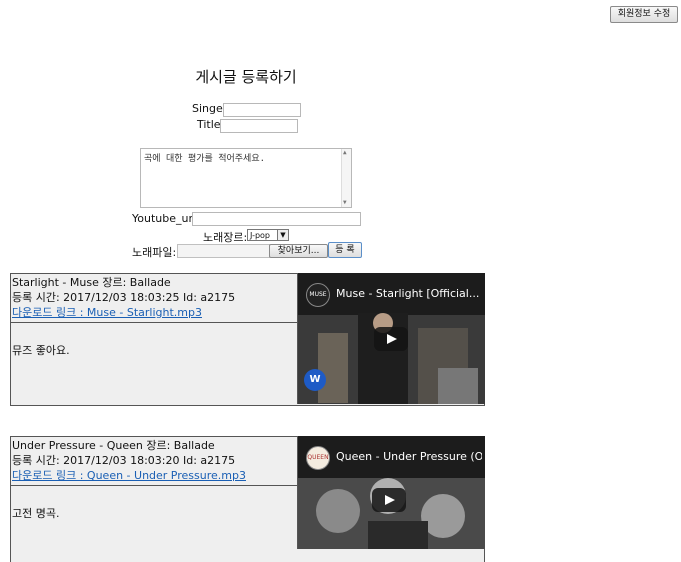  Describe the element at coordinates (644, 14) in the screenshot. I see `edit-profile-button: 회원정보 수정` at that location.